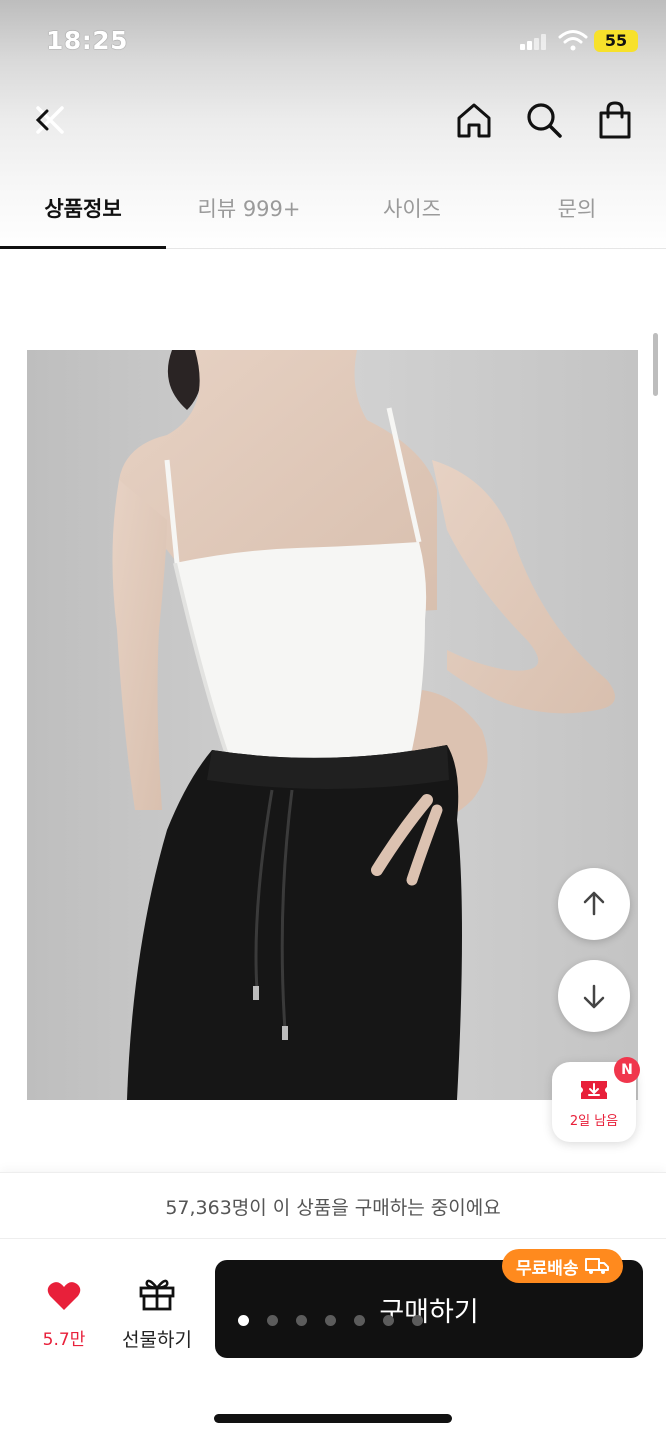 Image resolution: width=666 pixels, height=1440 pixels. I want to click on arrow-up-icon, so click(594, 903).